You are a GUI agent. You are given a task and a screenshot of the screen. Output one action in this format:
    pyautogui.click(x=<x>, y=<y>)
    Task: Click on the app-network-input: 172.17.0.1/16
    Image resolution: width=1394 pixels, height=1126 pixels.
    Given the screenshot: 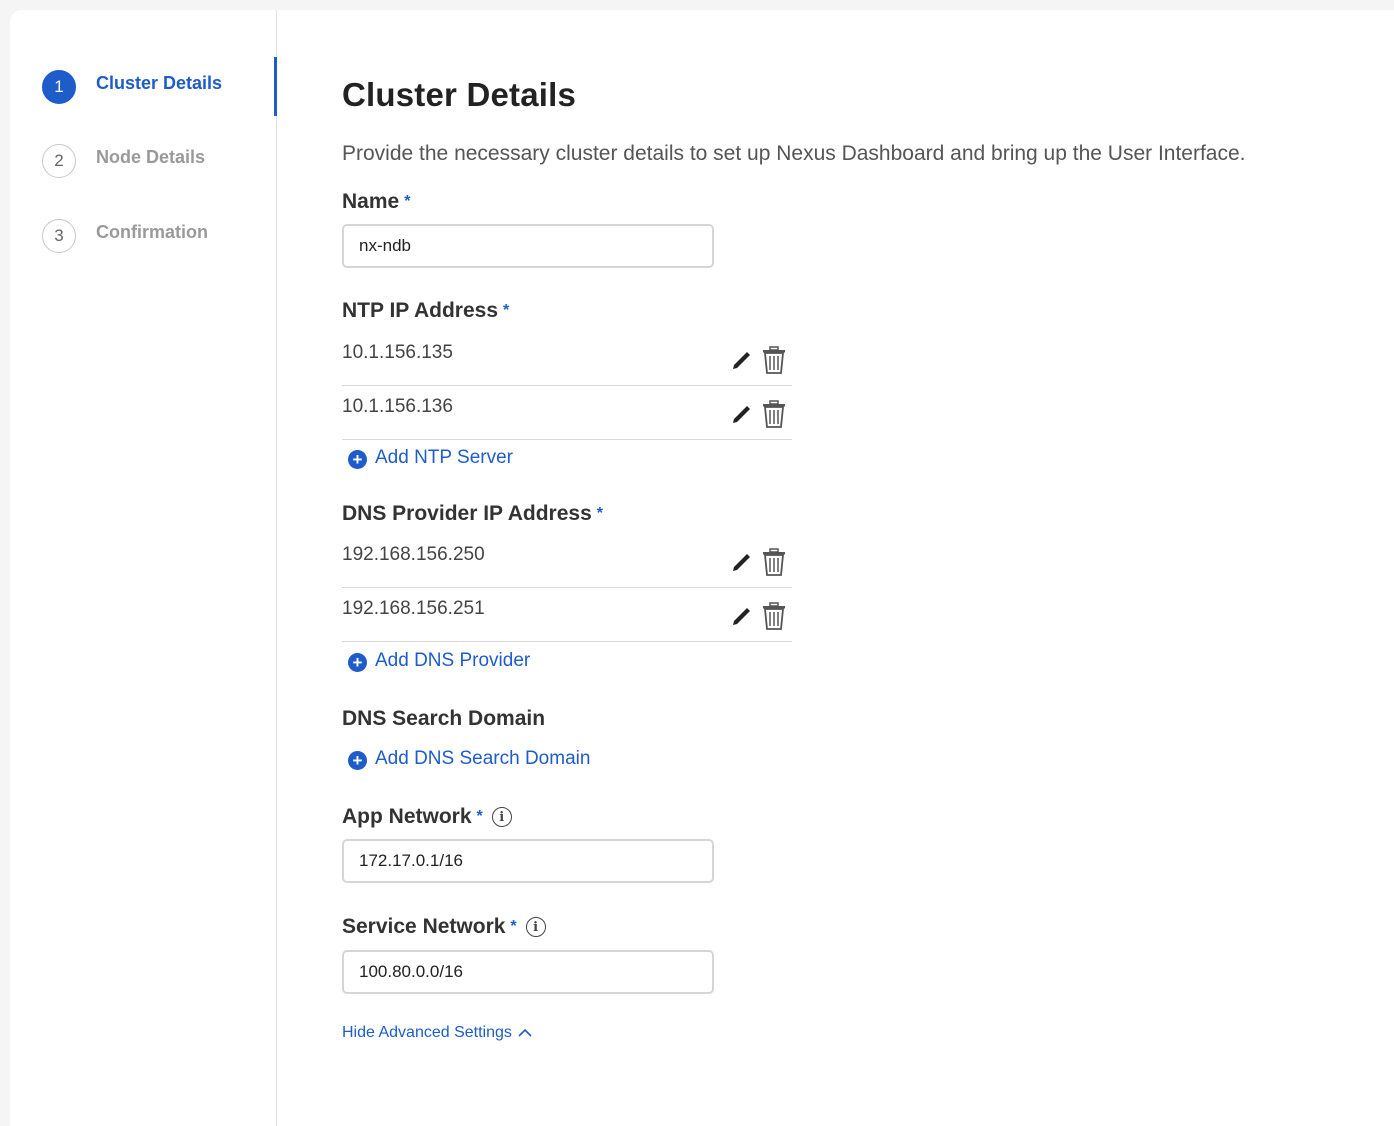 What is the action you would take?
    pyautogui.click(x=528, y=861)
    